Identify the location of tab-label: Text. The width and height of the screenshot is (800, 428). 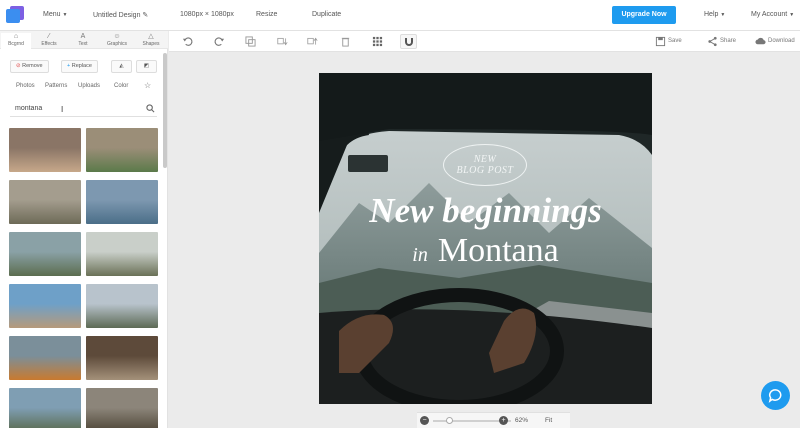
(83, 44).